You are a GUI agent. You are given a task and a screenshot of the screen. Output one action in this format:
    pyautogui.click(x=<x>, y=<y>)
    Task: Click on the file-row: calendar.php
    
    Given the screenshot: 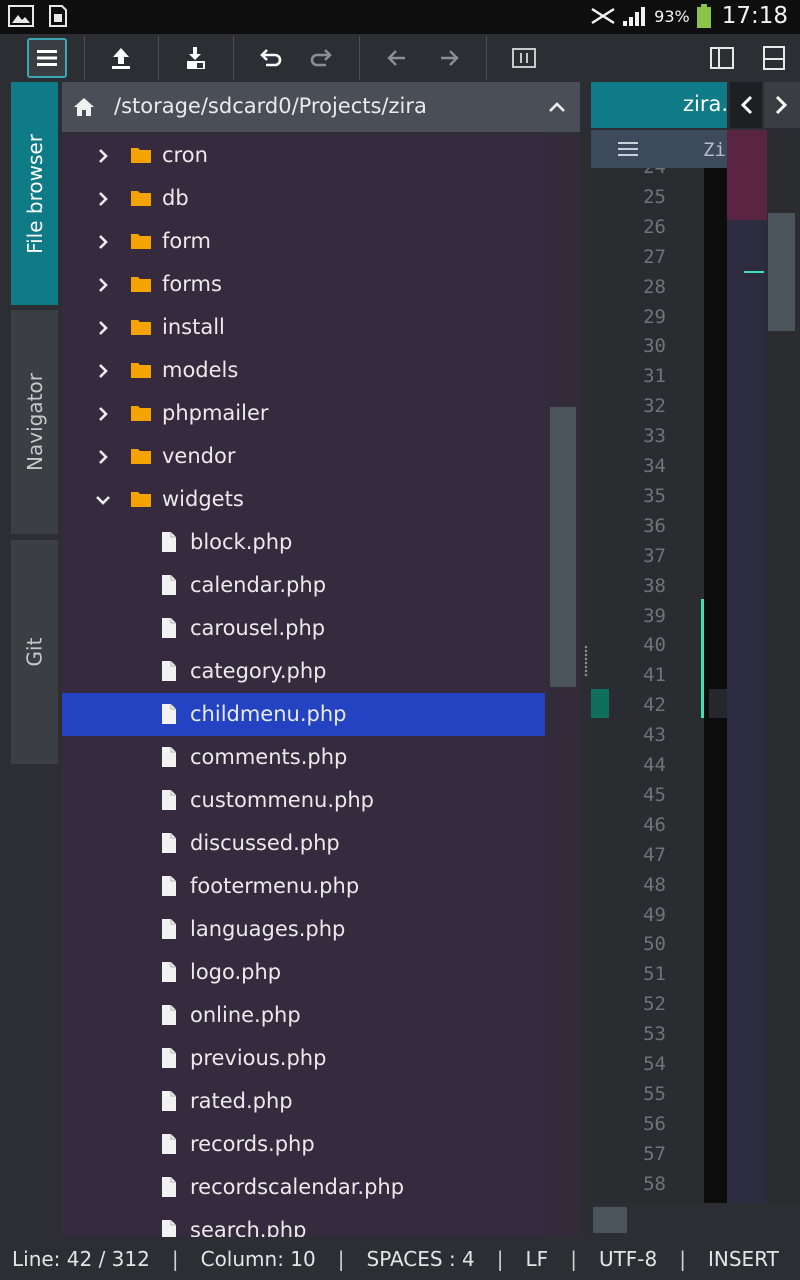 What is the action you would take?
    pyautogui.click(x=303, y=585)
    